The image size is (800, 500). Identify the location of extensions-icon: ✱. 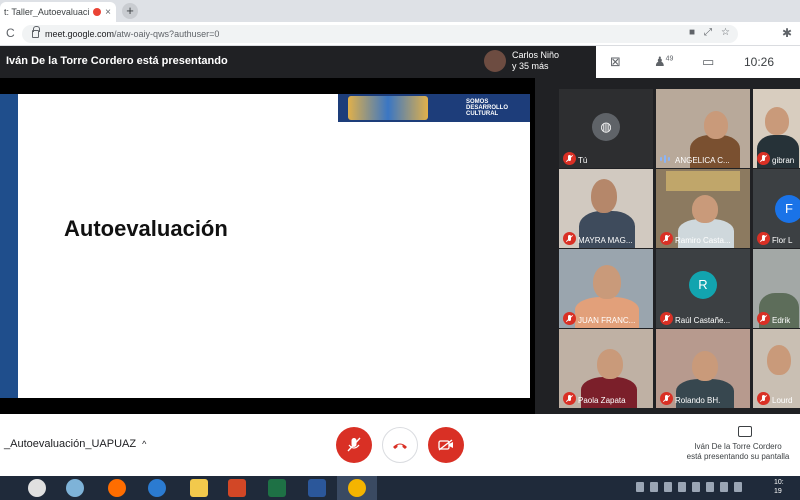
(787, 33).